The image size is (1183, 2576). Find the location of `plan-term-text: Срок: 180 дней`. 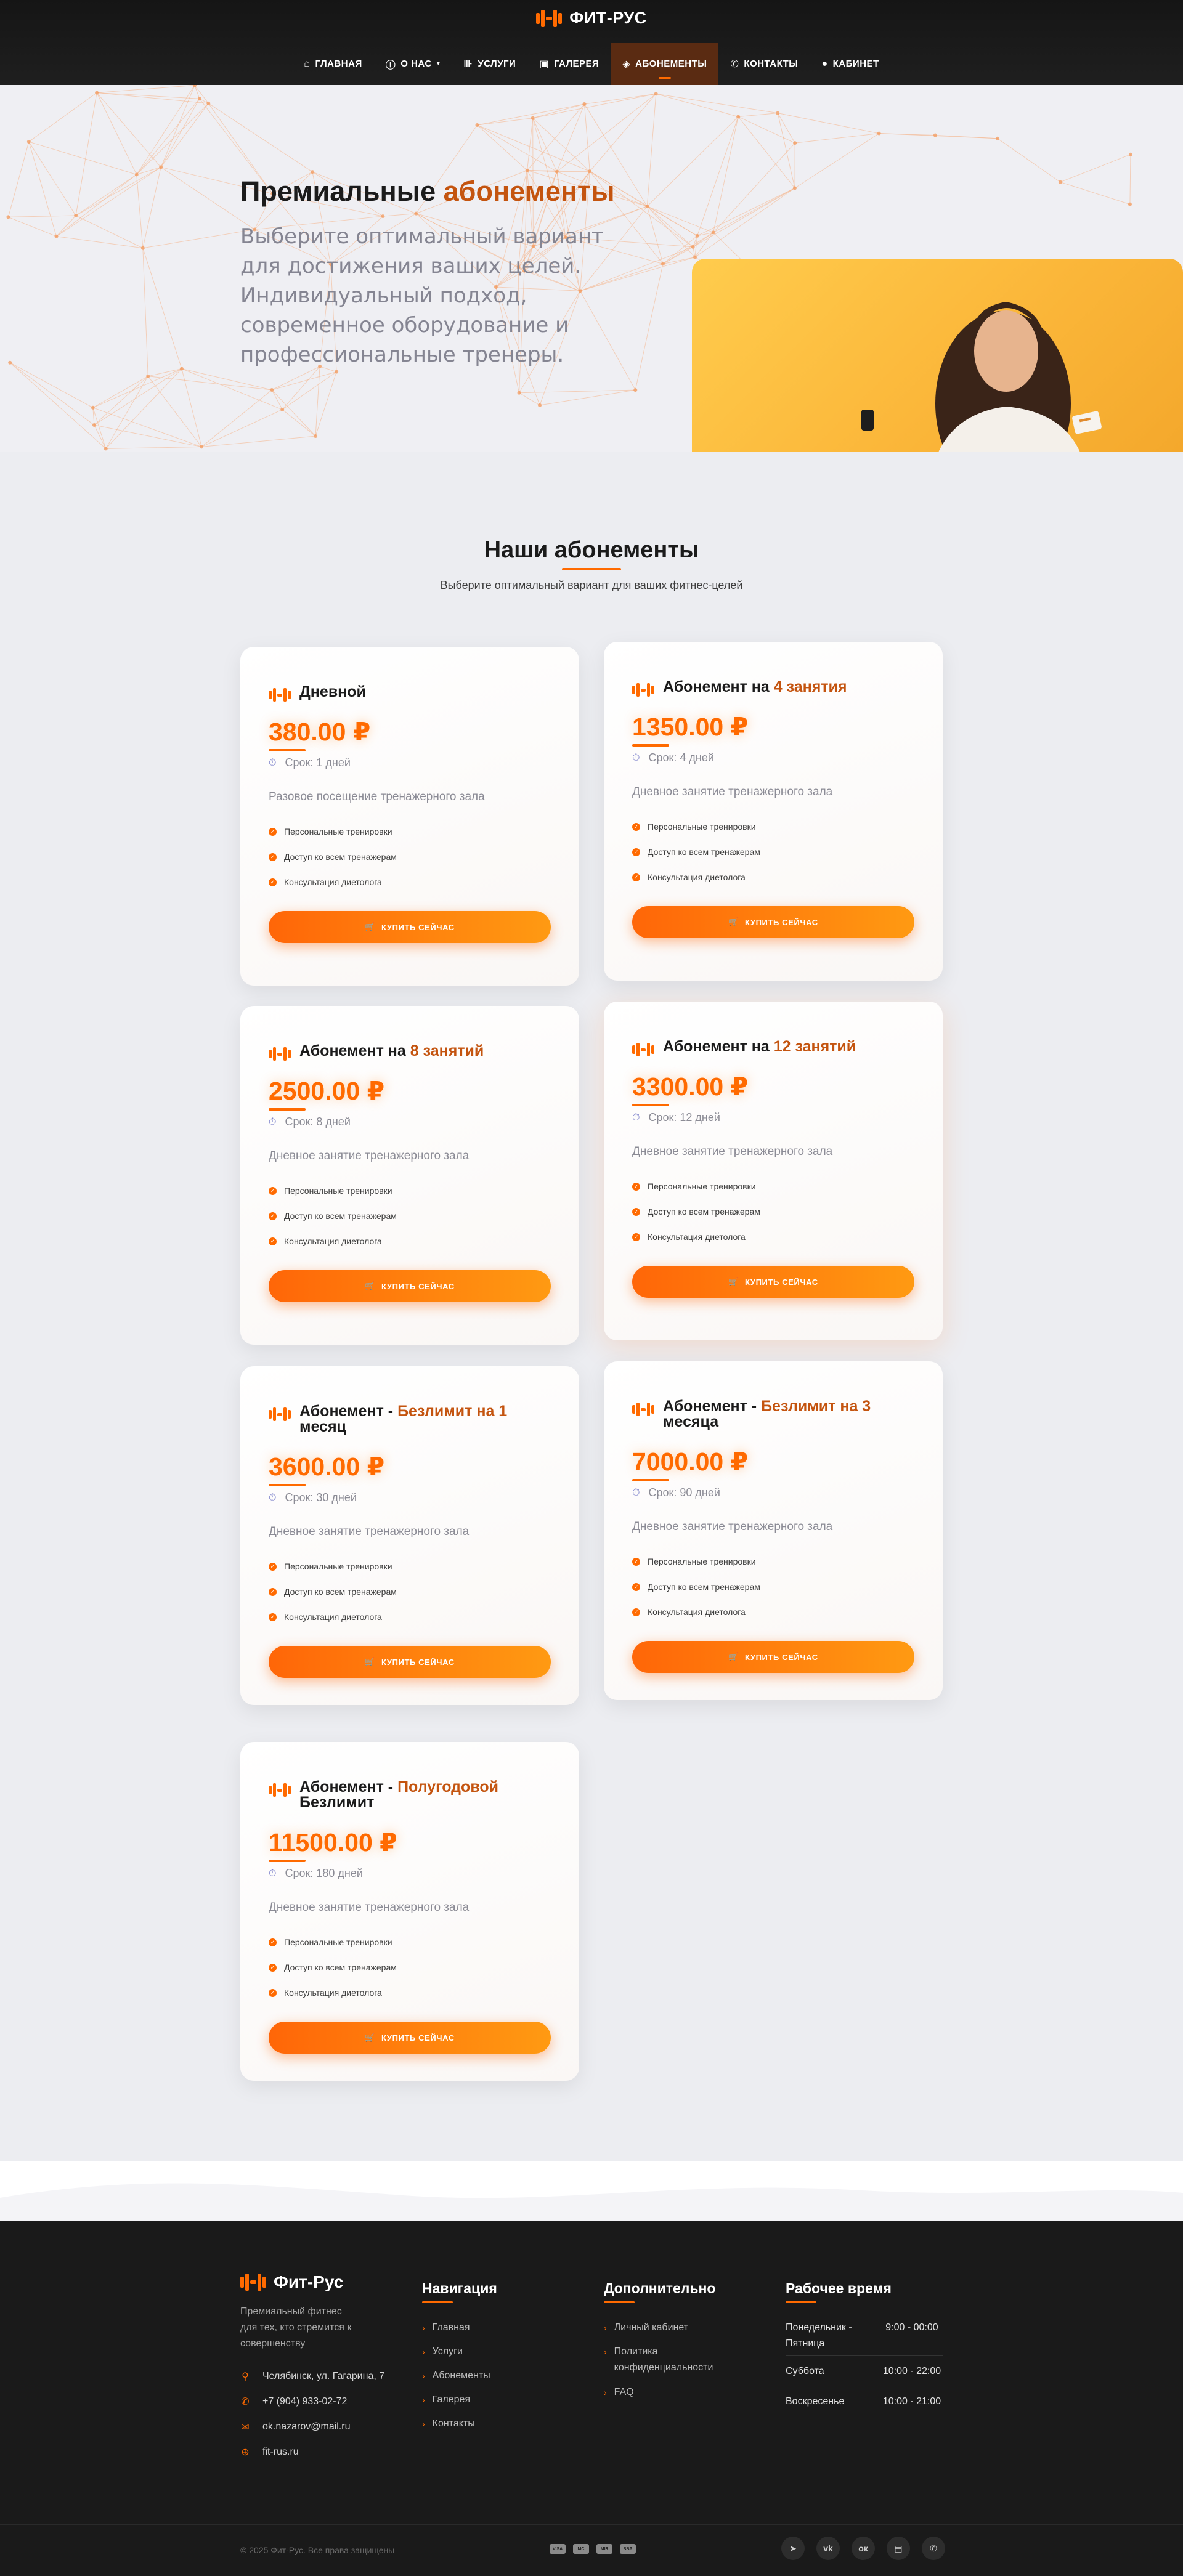

plan-term-text: Срок: 180 дней is located at coordinates (324, 1873).